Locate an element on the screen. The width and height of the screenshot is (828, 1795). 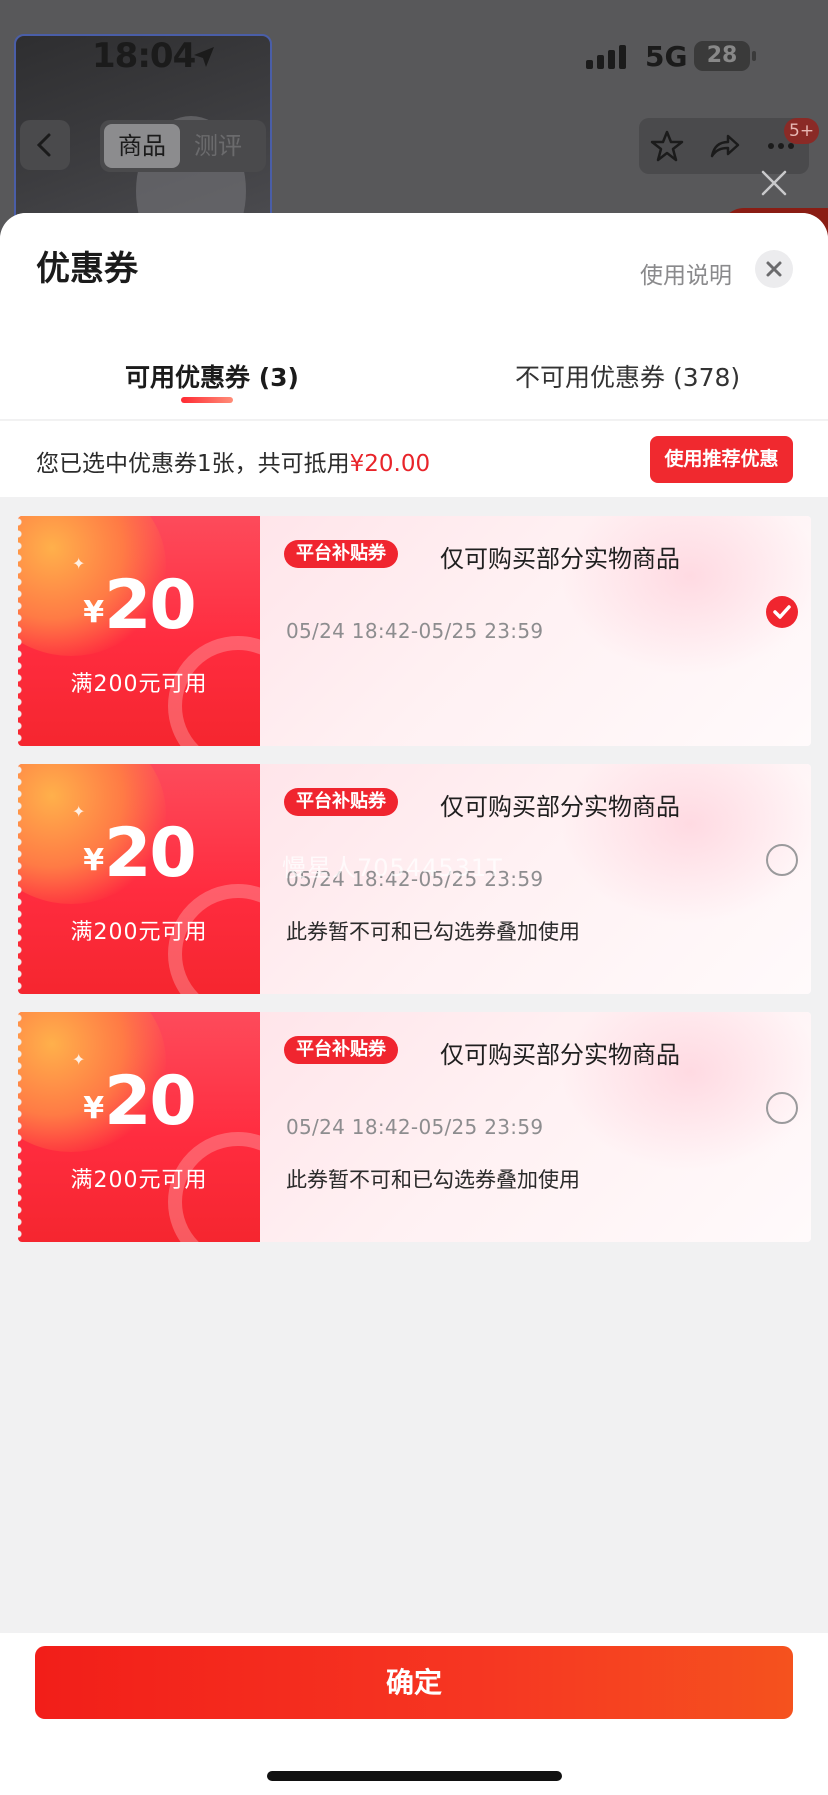
sheet-header: 优惠券 使用说明 可用优惠券 (3) 不可用优惠券 (378) is located at coordinates (414, 316).